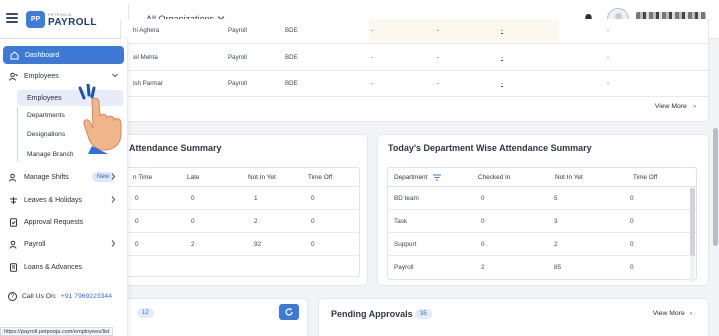 This screenshot has width=719, height=336. I want to click on cell-value: Task, so click(401, 221).